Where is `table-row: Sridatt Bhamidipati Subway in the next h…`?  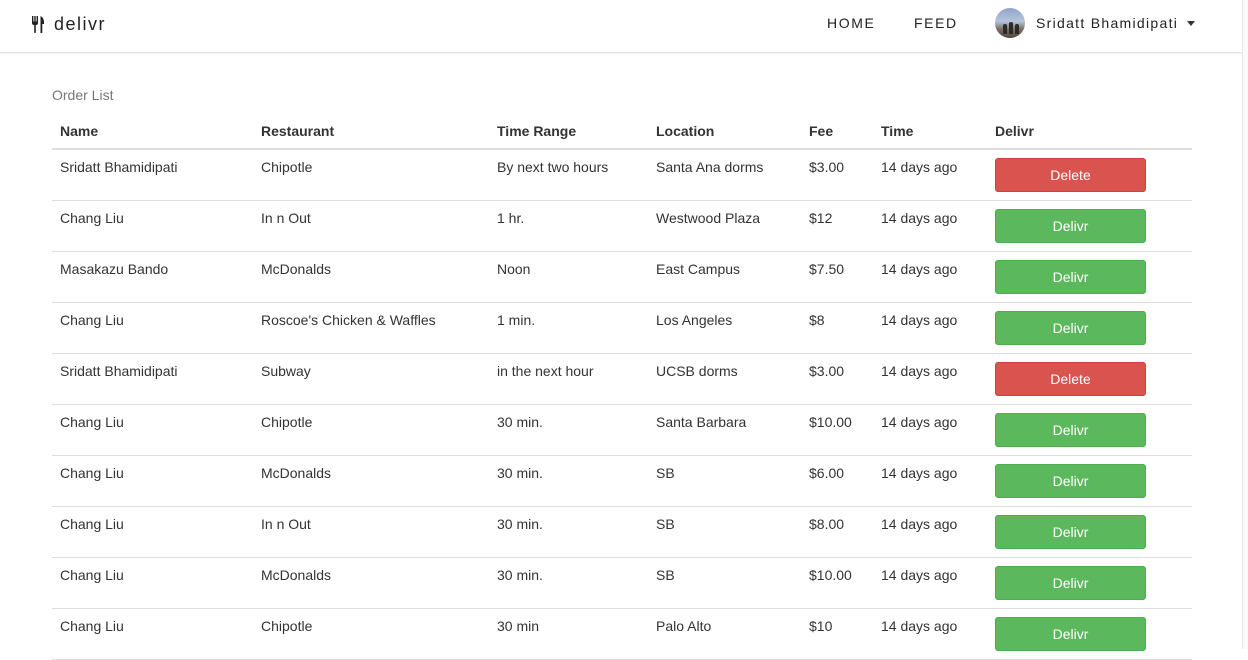 table-row: Sridatt Bhamidipati Subway in the next h… is located at coordinates (622, 379).